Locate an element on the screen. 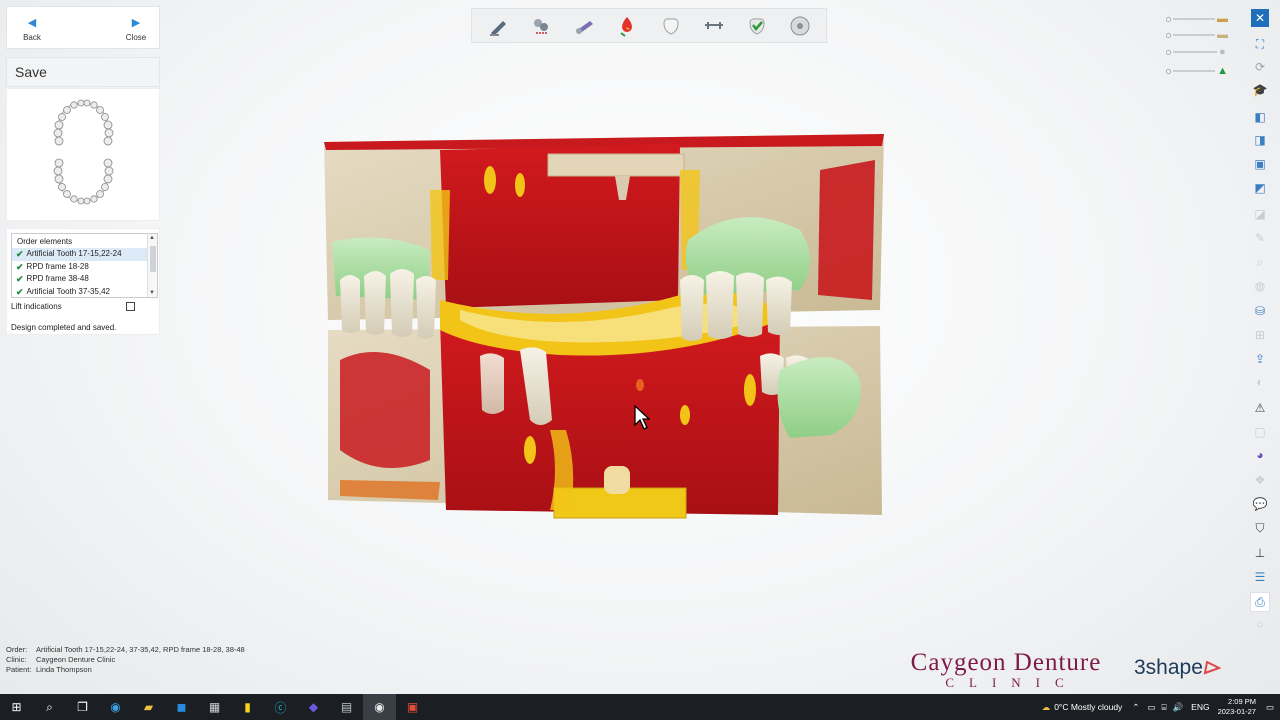  app-icon-4: ◆ is located at coordinates (313, 707).